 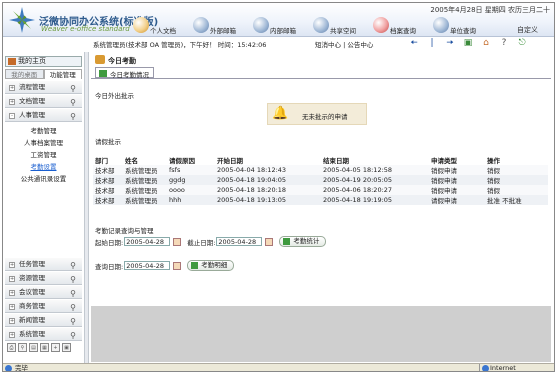 What do you see at coordinates (450, 43) in the screenshot?
I see `forward-arrow-icon: 🠦` at bounding box center [450, 43].